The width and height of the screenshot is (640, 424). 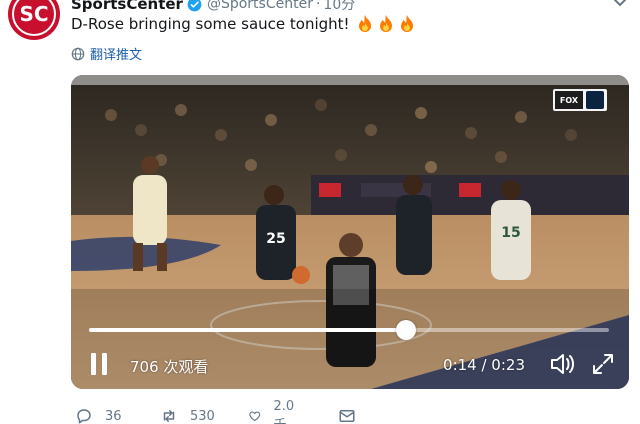 I want to click on jersey-number-15: 15, so click(x=510, y=233).